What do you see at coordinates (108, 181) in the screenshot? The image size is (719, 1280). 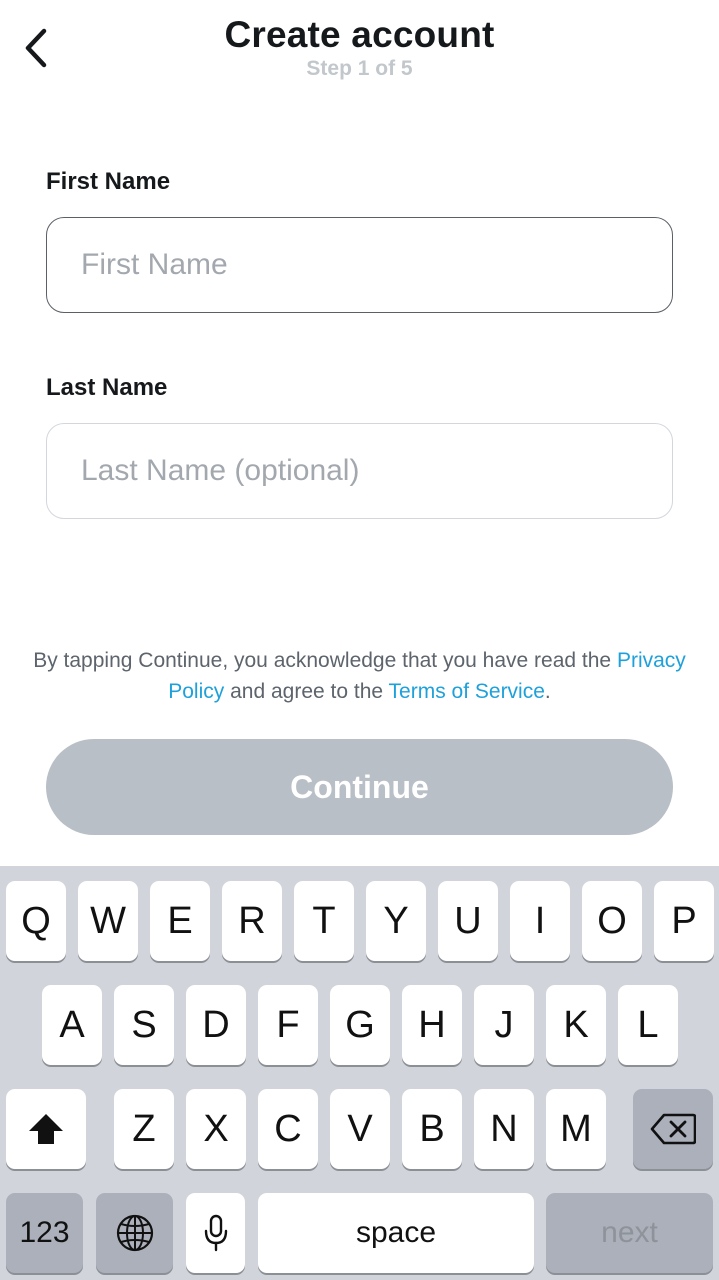 I see `first-name-label: First Name` at bounding box center [108, 181].